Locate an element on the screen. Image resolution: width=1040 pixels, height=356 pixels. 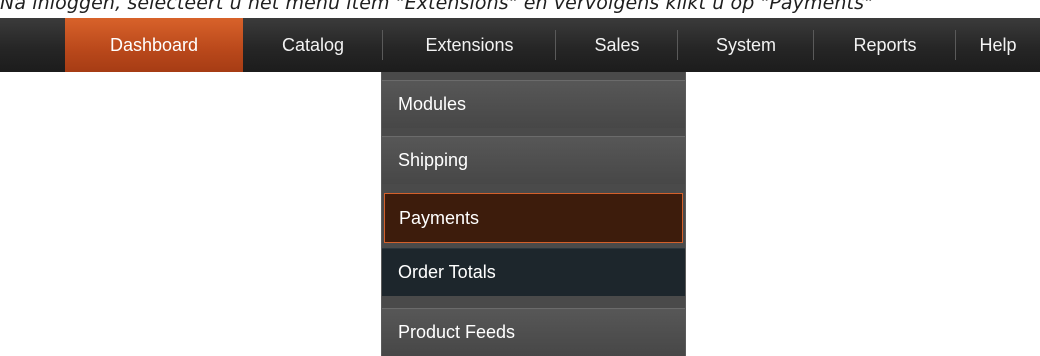
menu-item-label: Help is located at coordinates (998, 44).